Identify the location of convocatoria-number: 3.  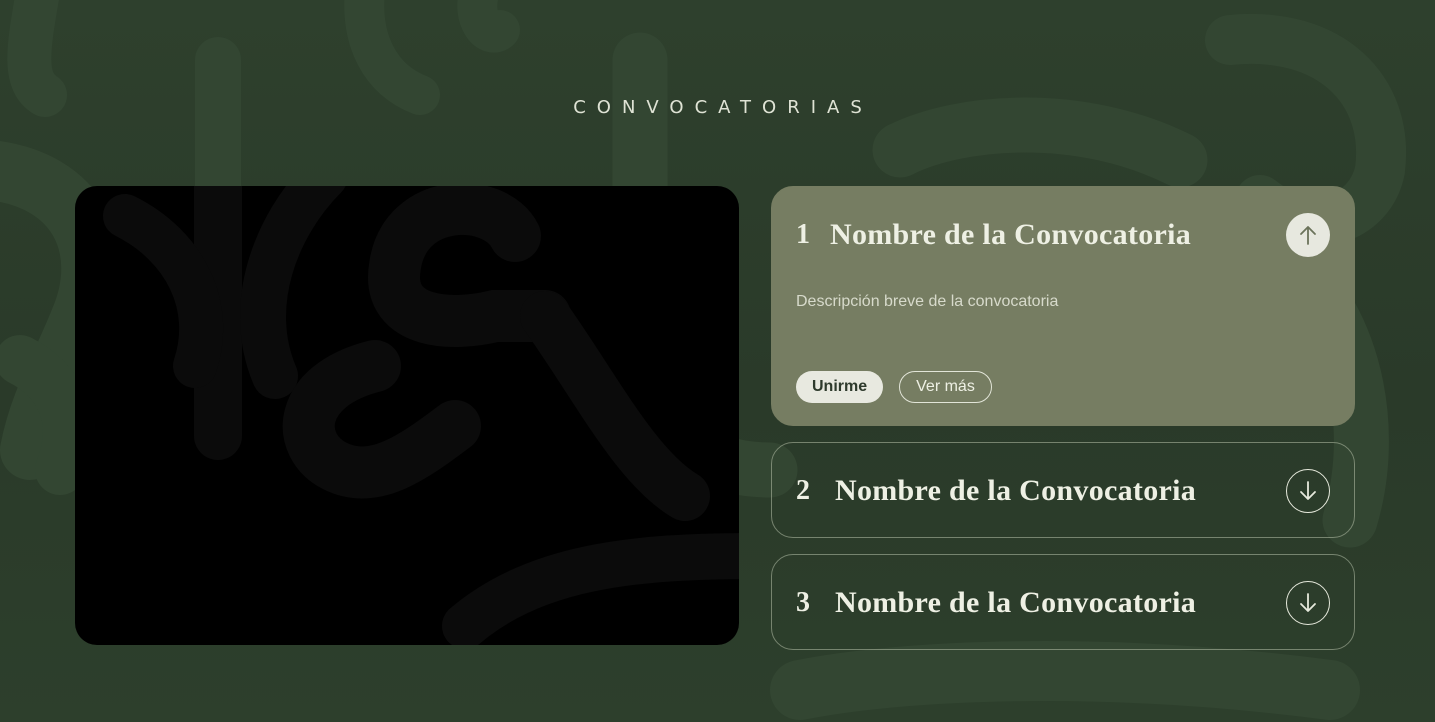
(803, 602).